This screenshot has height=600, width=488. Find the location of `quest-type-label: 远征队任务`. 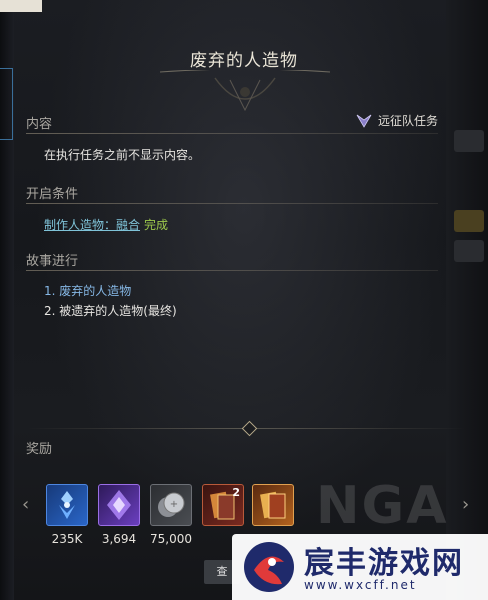

quest-type-label: 远征队任务 is located at coordinates (407, 121).